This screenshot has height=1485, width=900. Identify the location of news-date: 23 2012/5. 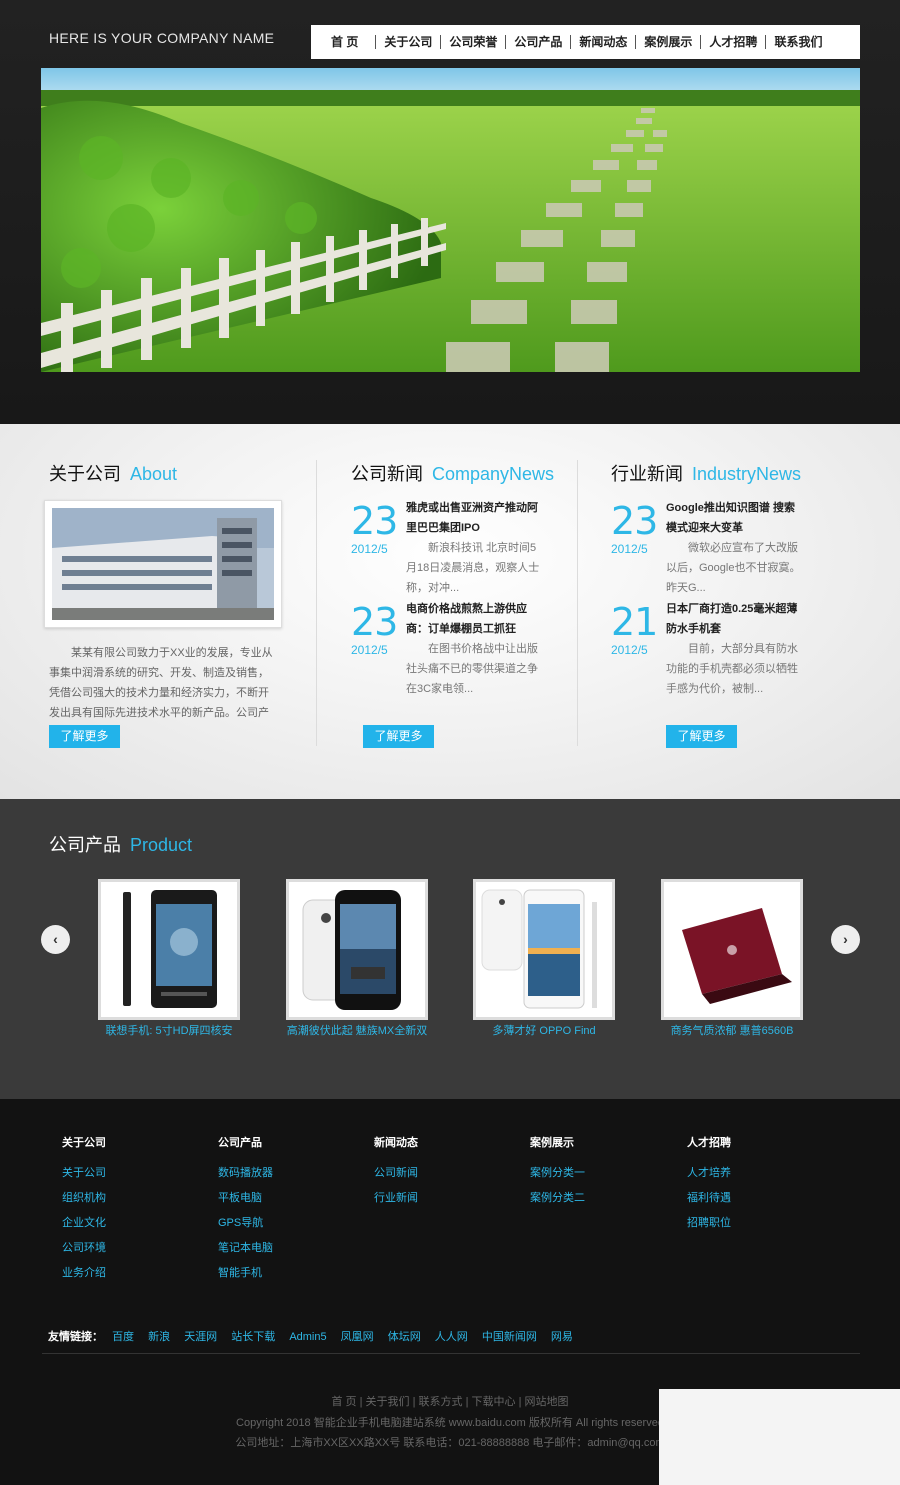
(376, 630).